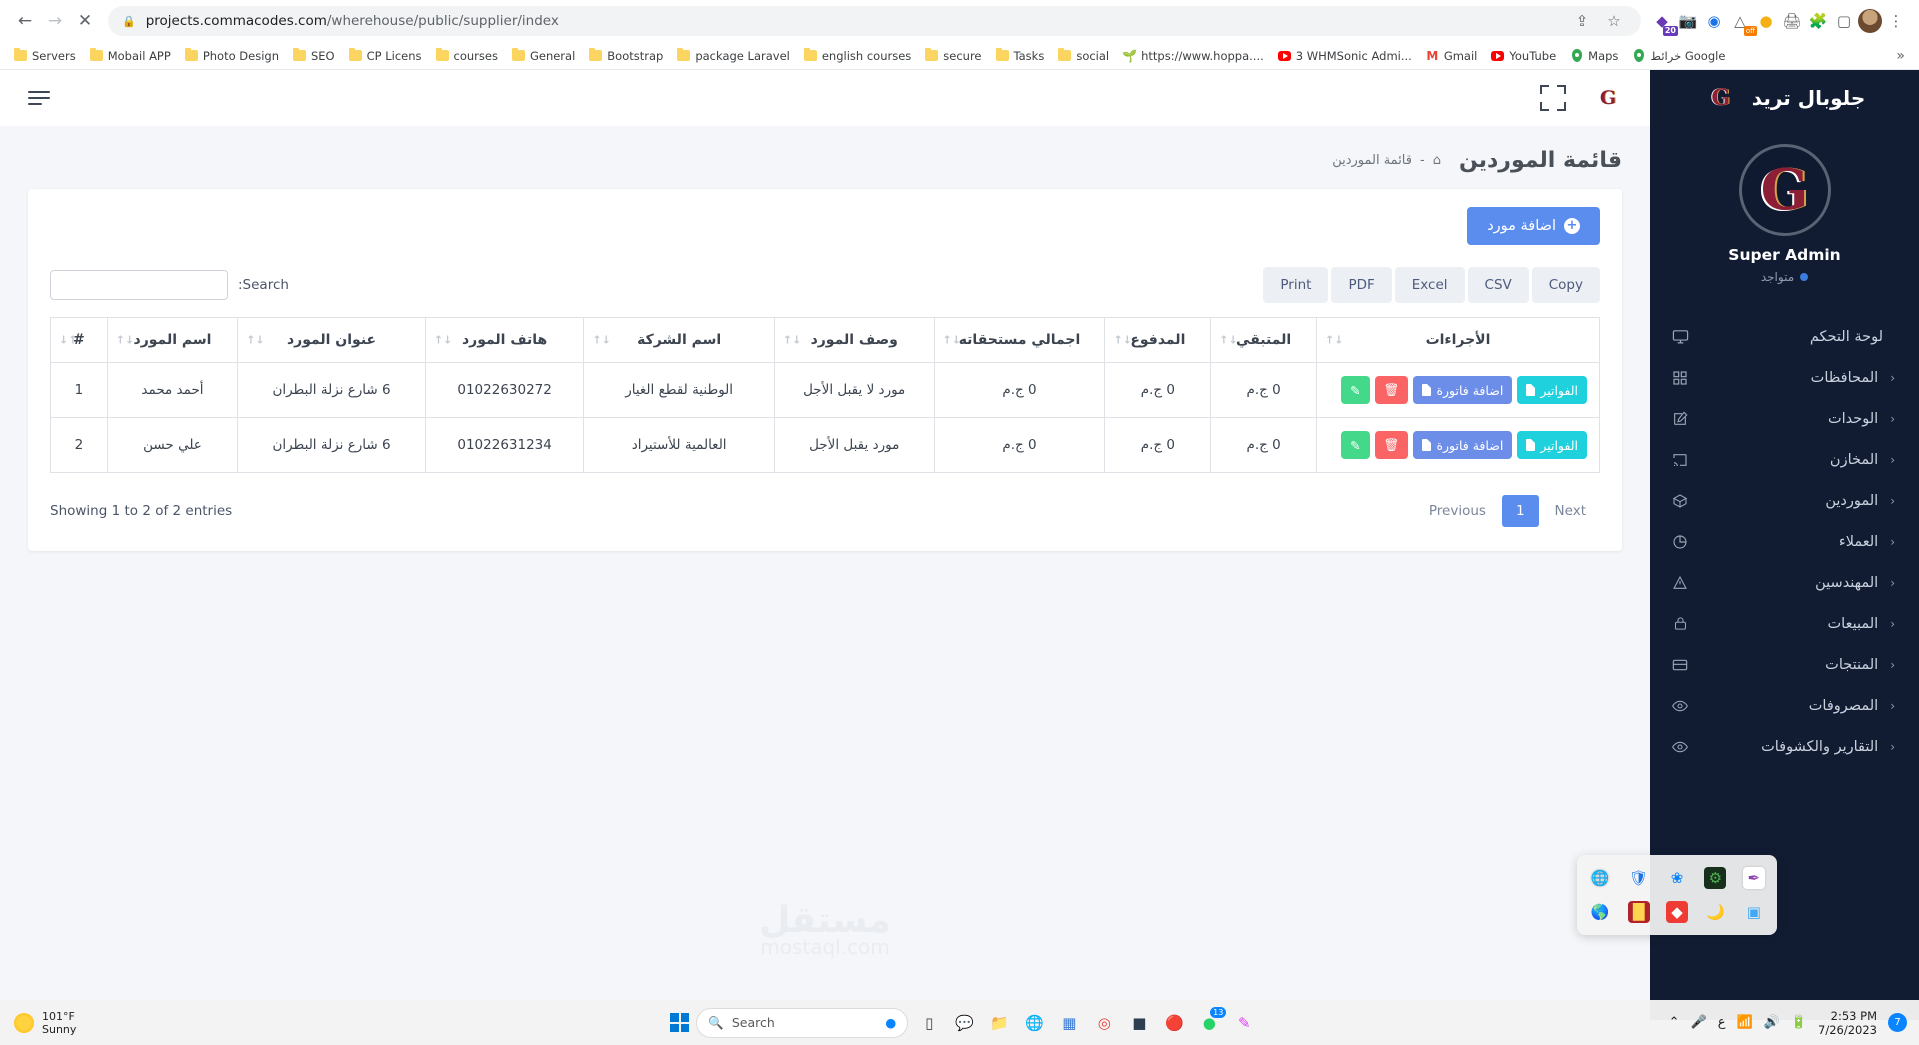 The image size is (1919, 1045). What do you see at coordinates (1699, 1022) in the screenshot?
I see `mic-icon: 🎤` at bounding box center [1699, 1022].